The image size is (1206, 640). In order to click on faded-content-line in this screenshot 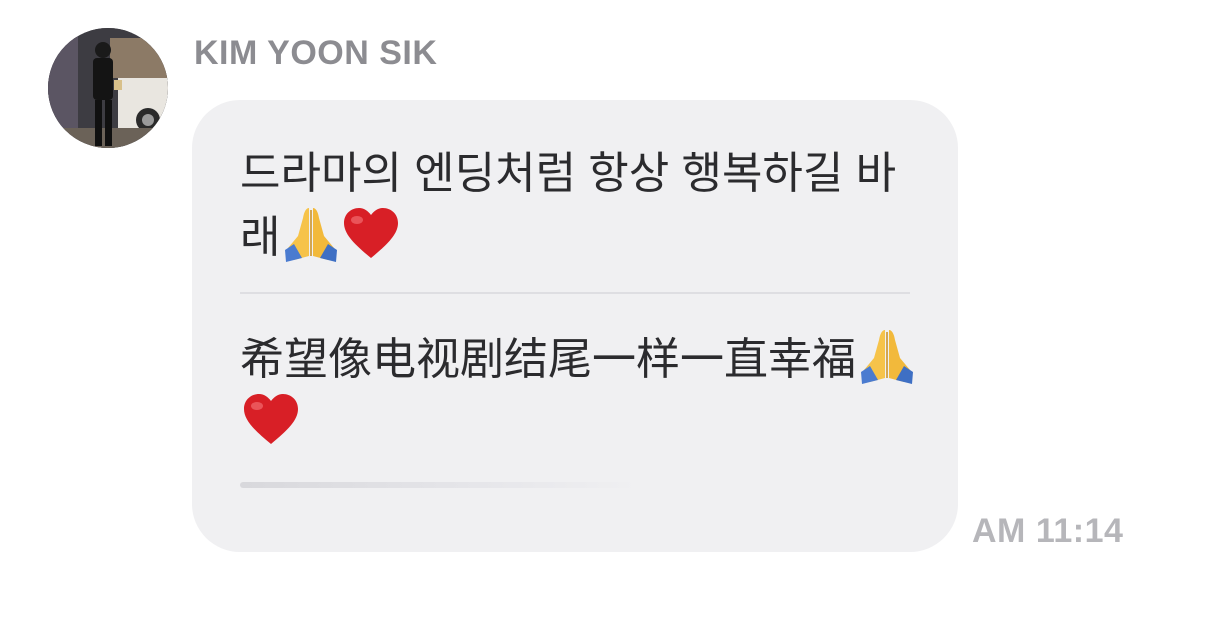, I will do `click(440, 485)`.